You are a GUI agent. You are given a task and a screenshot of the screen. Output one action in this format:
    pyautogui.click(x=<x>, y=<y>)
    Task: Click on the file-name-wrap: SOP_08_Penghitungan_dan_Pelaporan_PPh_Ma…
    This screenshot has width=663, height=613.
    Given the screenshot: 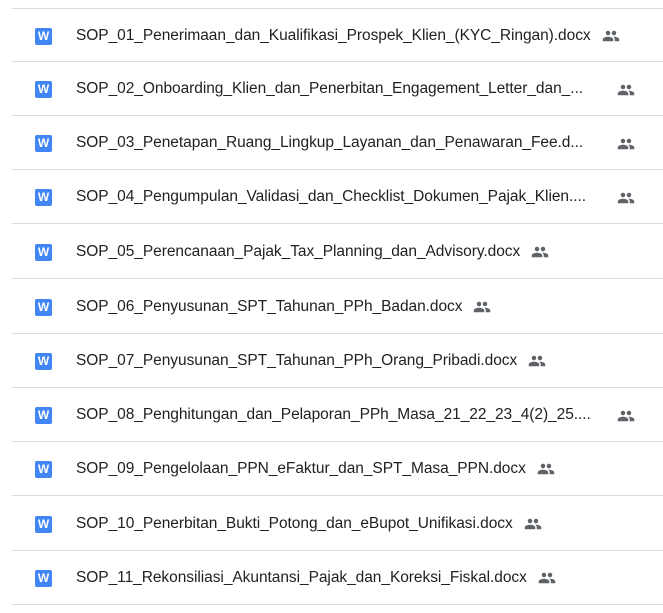 What is the action you would take?
    pyautogui.click(x=333, y=415)
    